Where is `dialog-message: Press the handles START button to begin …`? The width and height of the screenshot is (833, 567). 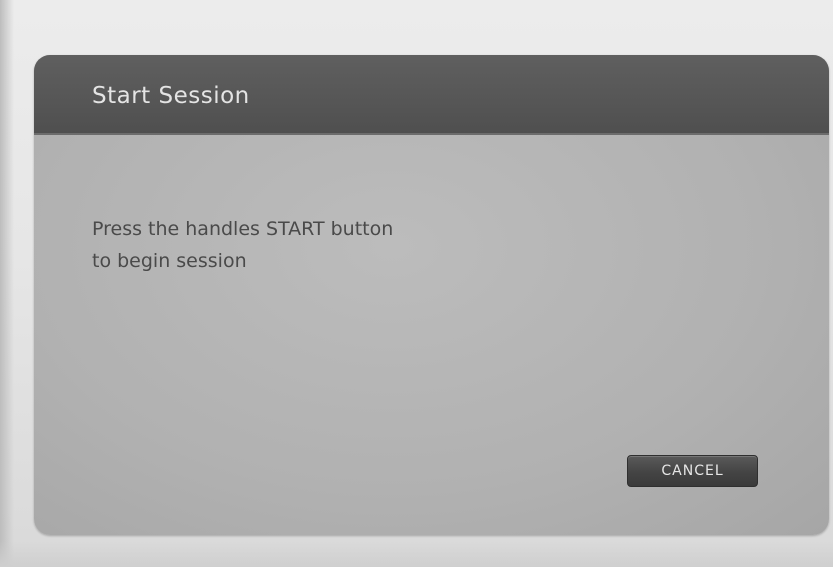
dialog-message: Press the handles START button to begin … is located at coordinates (322, 245).